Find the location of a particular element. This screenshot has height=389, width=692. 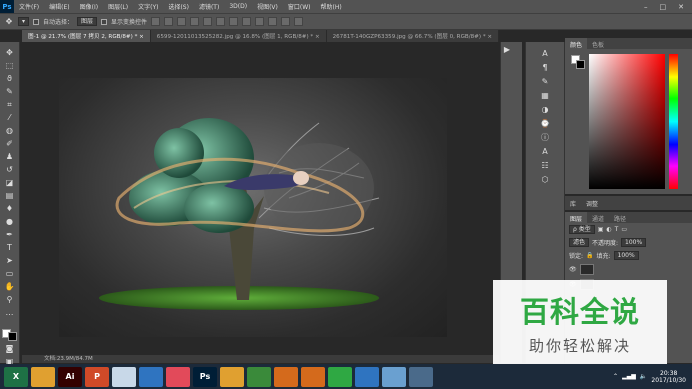

crop-tool-icon: ⌗ is located at coordinates (10, 105).